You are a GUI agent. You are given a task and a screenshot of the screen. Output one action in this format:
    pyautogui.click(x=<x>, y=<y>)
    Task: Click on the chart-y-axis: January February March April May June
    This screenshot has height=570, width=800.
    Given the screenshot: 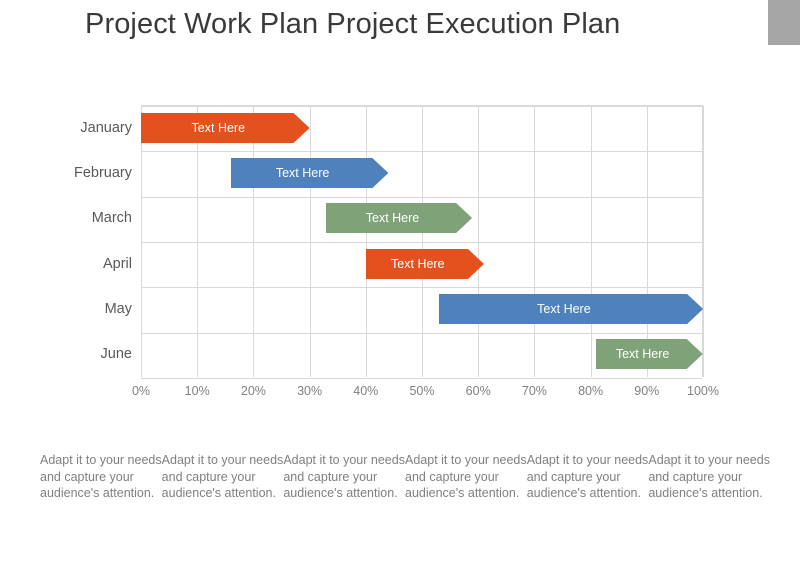 What is the action you would take?
    pyautogui.click(x=66, y=241)
    